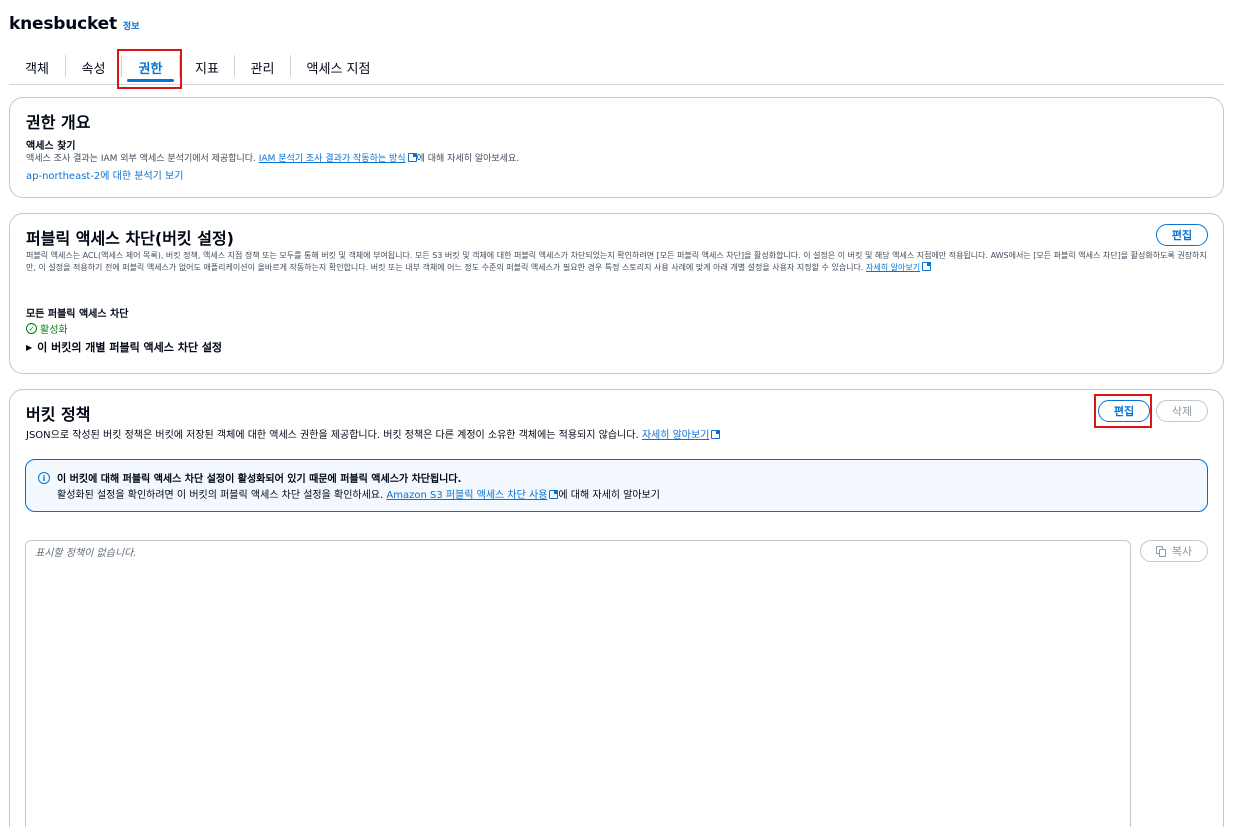 Image resolution: width=1233 pixels, height=827 pixels. I want to click on view-analyzer-link: ap-northeast-2에 대한 분석기 보기, so click(104, 174).